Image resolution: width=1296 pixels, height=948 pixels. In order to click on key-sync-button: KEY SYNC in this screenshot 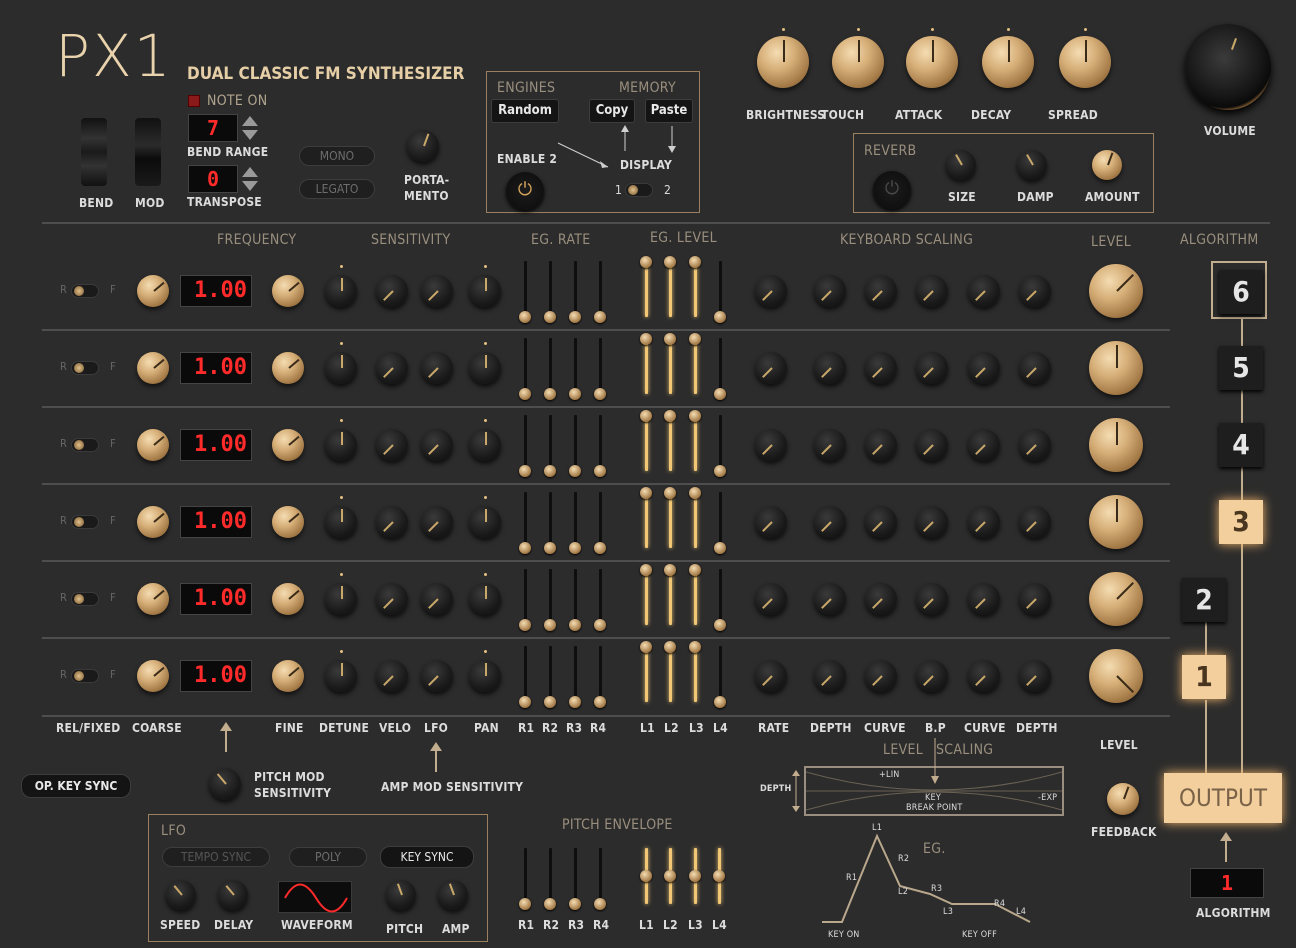, I will do `click(427, 857)`.